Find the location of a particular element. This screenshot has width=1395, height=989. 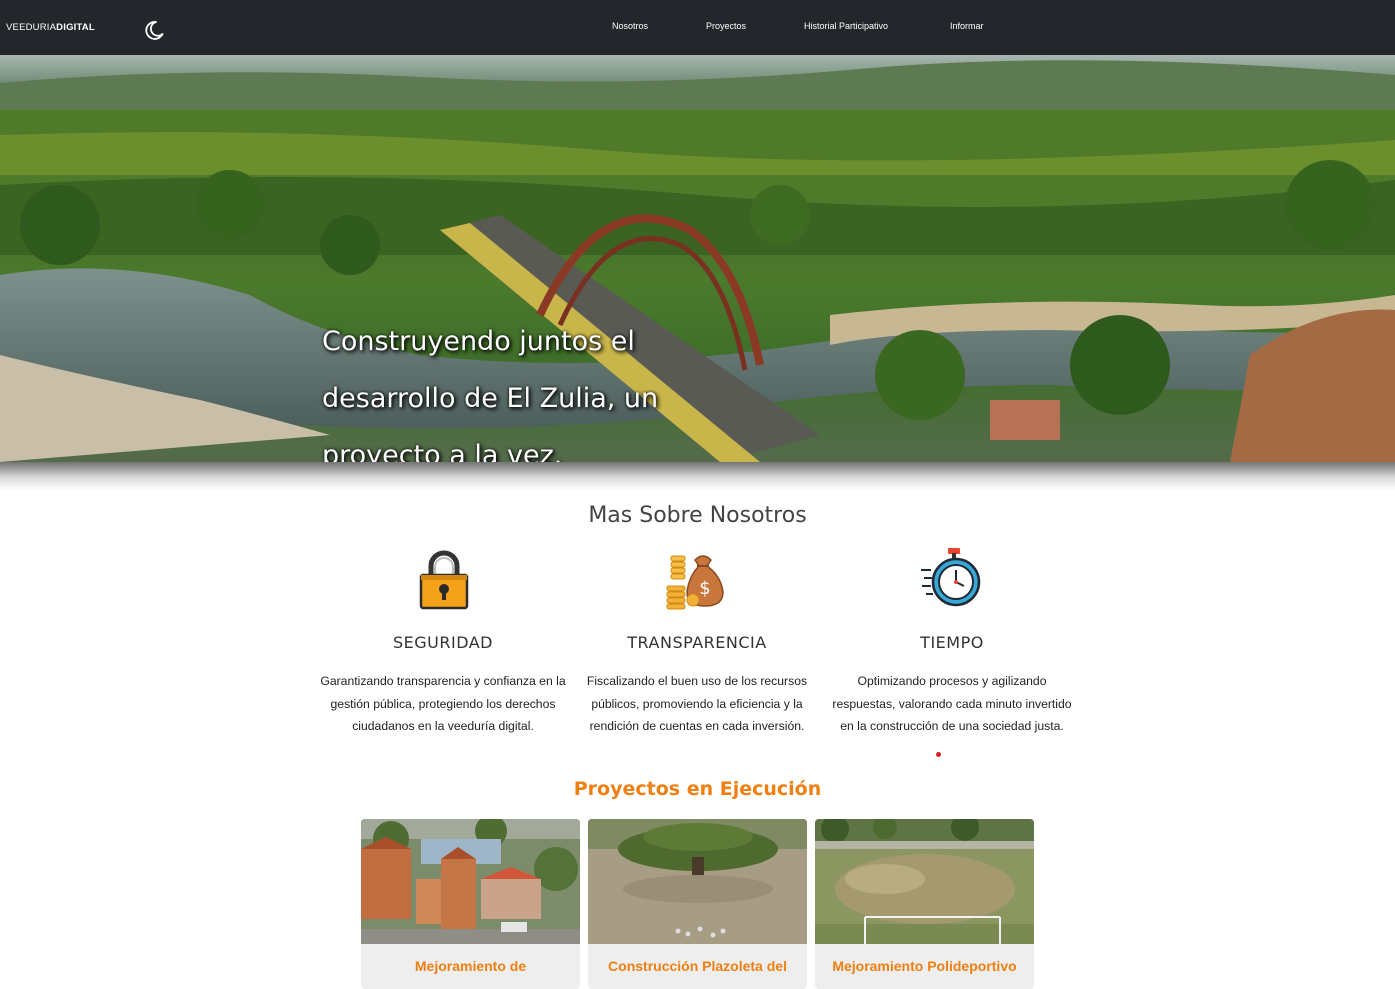

about-section-title: Mas Sobre Nosotros is located at coordinates (697, 515).